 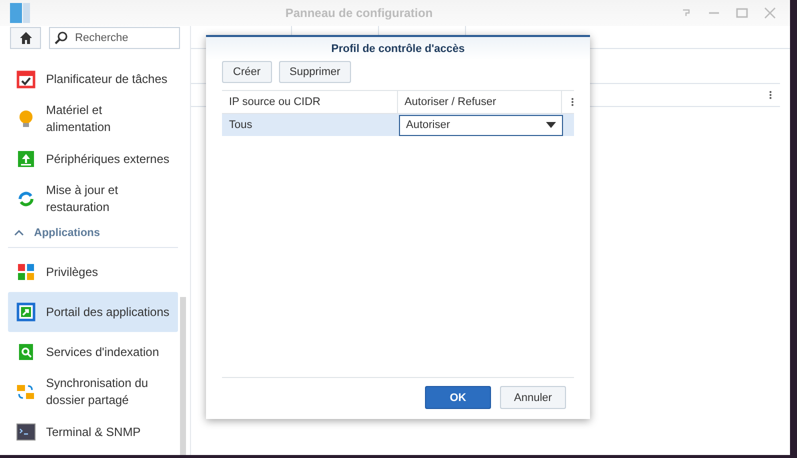 What do you see at coordinates (183, 376) in the screenshot?
I see `scrollbar` at bounding box center [183, 376].